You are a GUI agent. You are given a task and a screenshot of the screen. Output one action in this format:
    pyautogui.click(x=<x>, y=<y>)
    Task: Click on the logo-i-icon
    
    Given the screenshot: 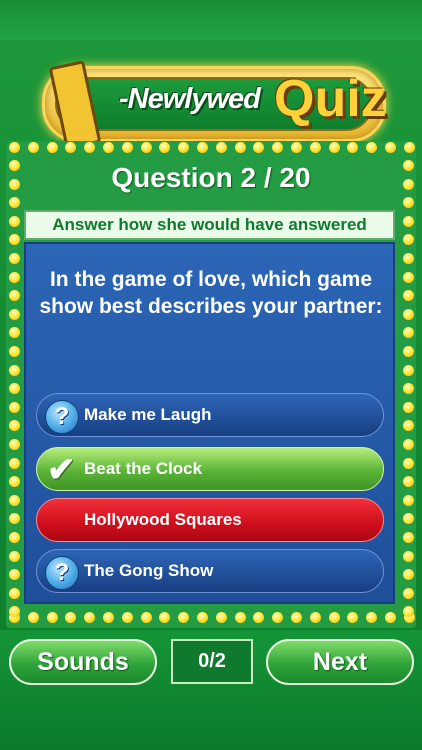 What is the action you would take?
    pyautogui.click(x=75, y=105)
    